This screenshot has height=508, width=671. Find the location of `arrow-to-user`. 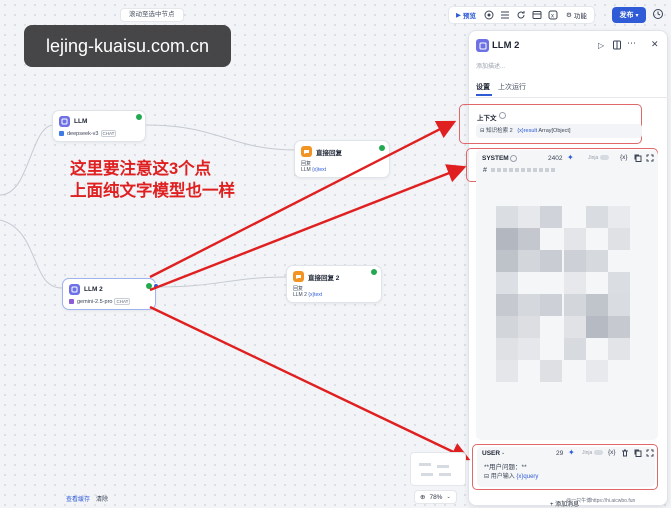

arrow-to-user is located at coordinates (310, 383).